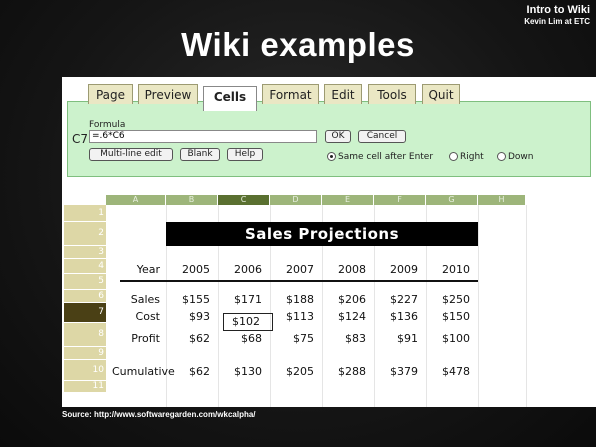 The image size is (596, 447). What do you see at coordinates (344, 338) in the screenshot?
I see `profit-cell: $83` at bounding box center [344, 338].